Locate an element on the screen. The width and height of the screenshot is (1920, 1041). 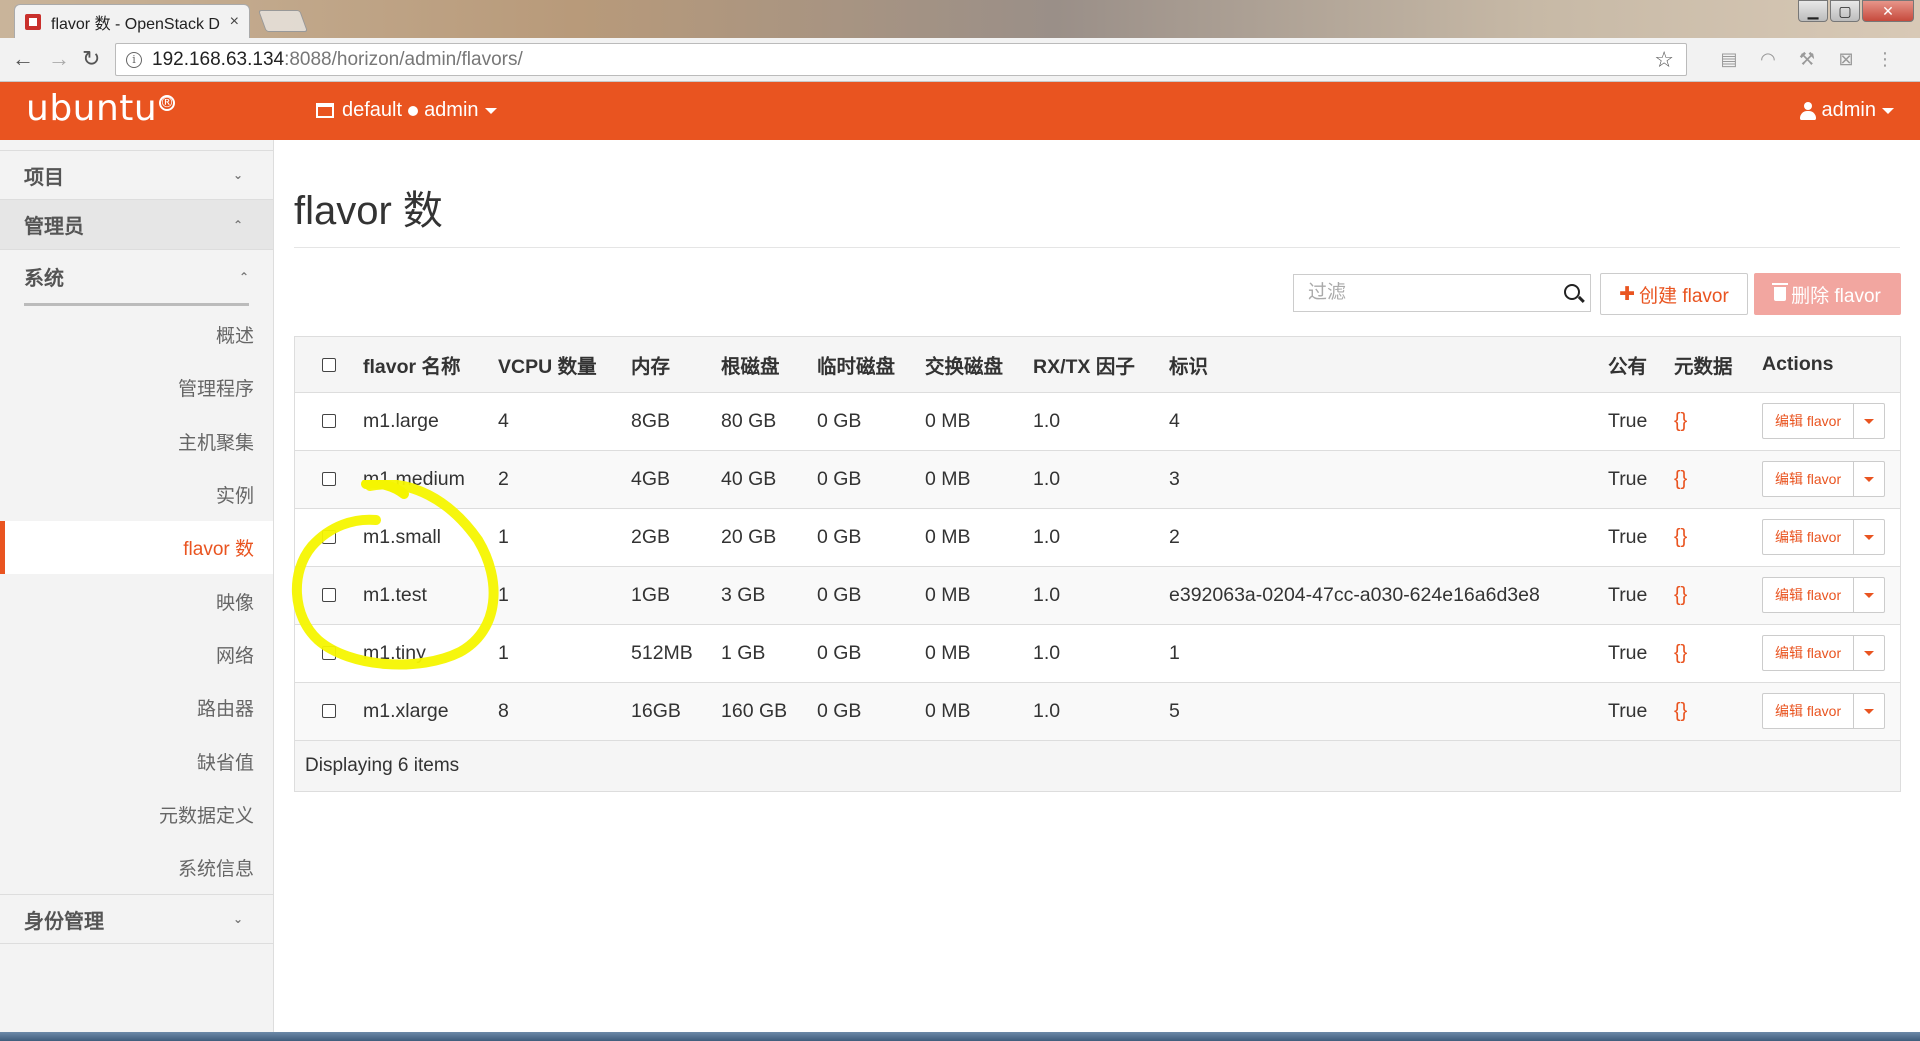
page-title: flavor 数 is located at coordinates (368, 211).